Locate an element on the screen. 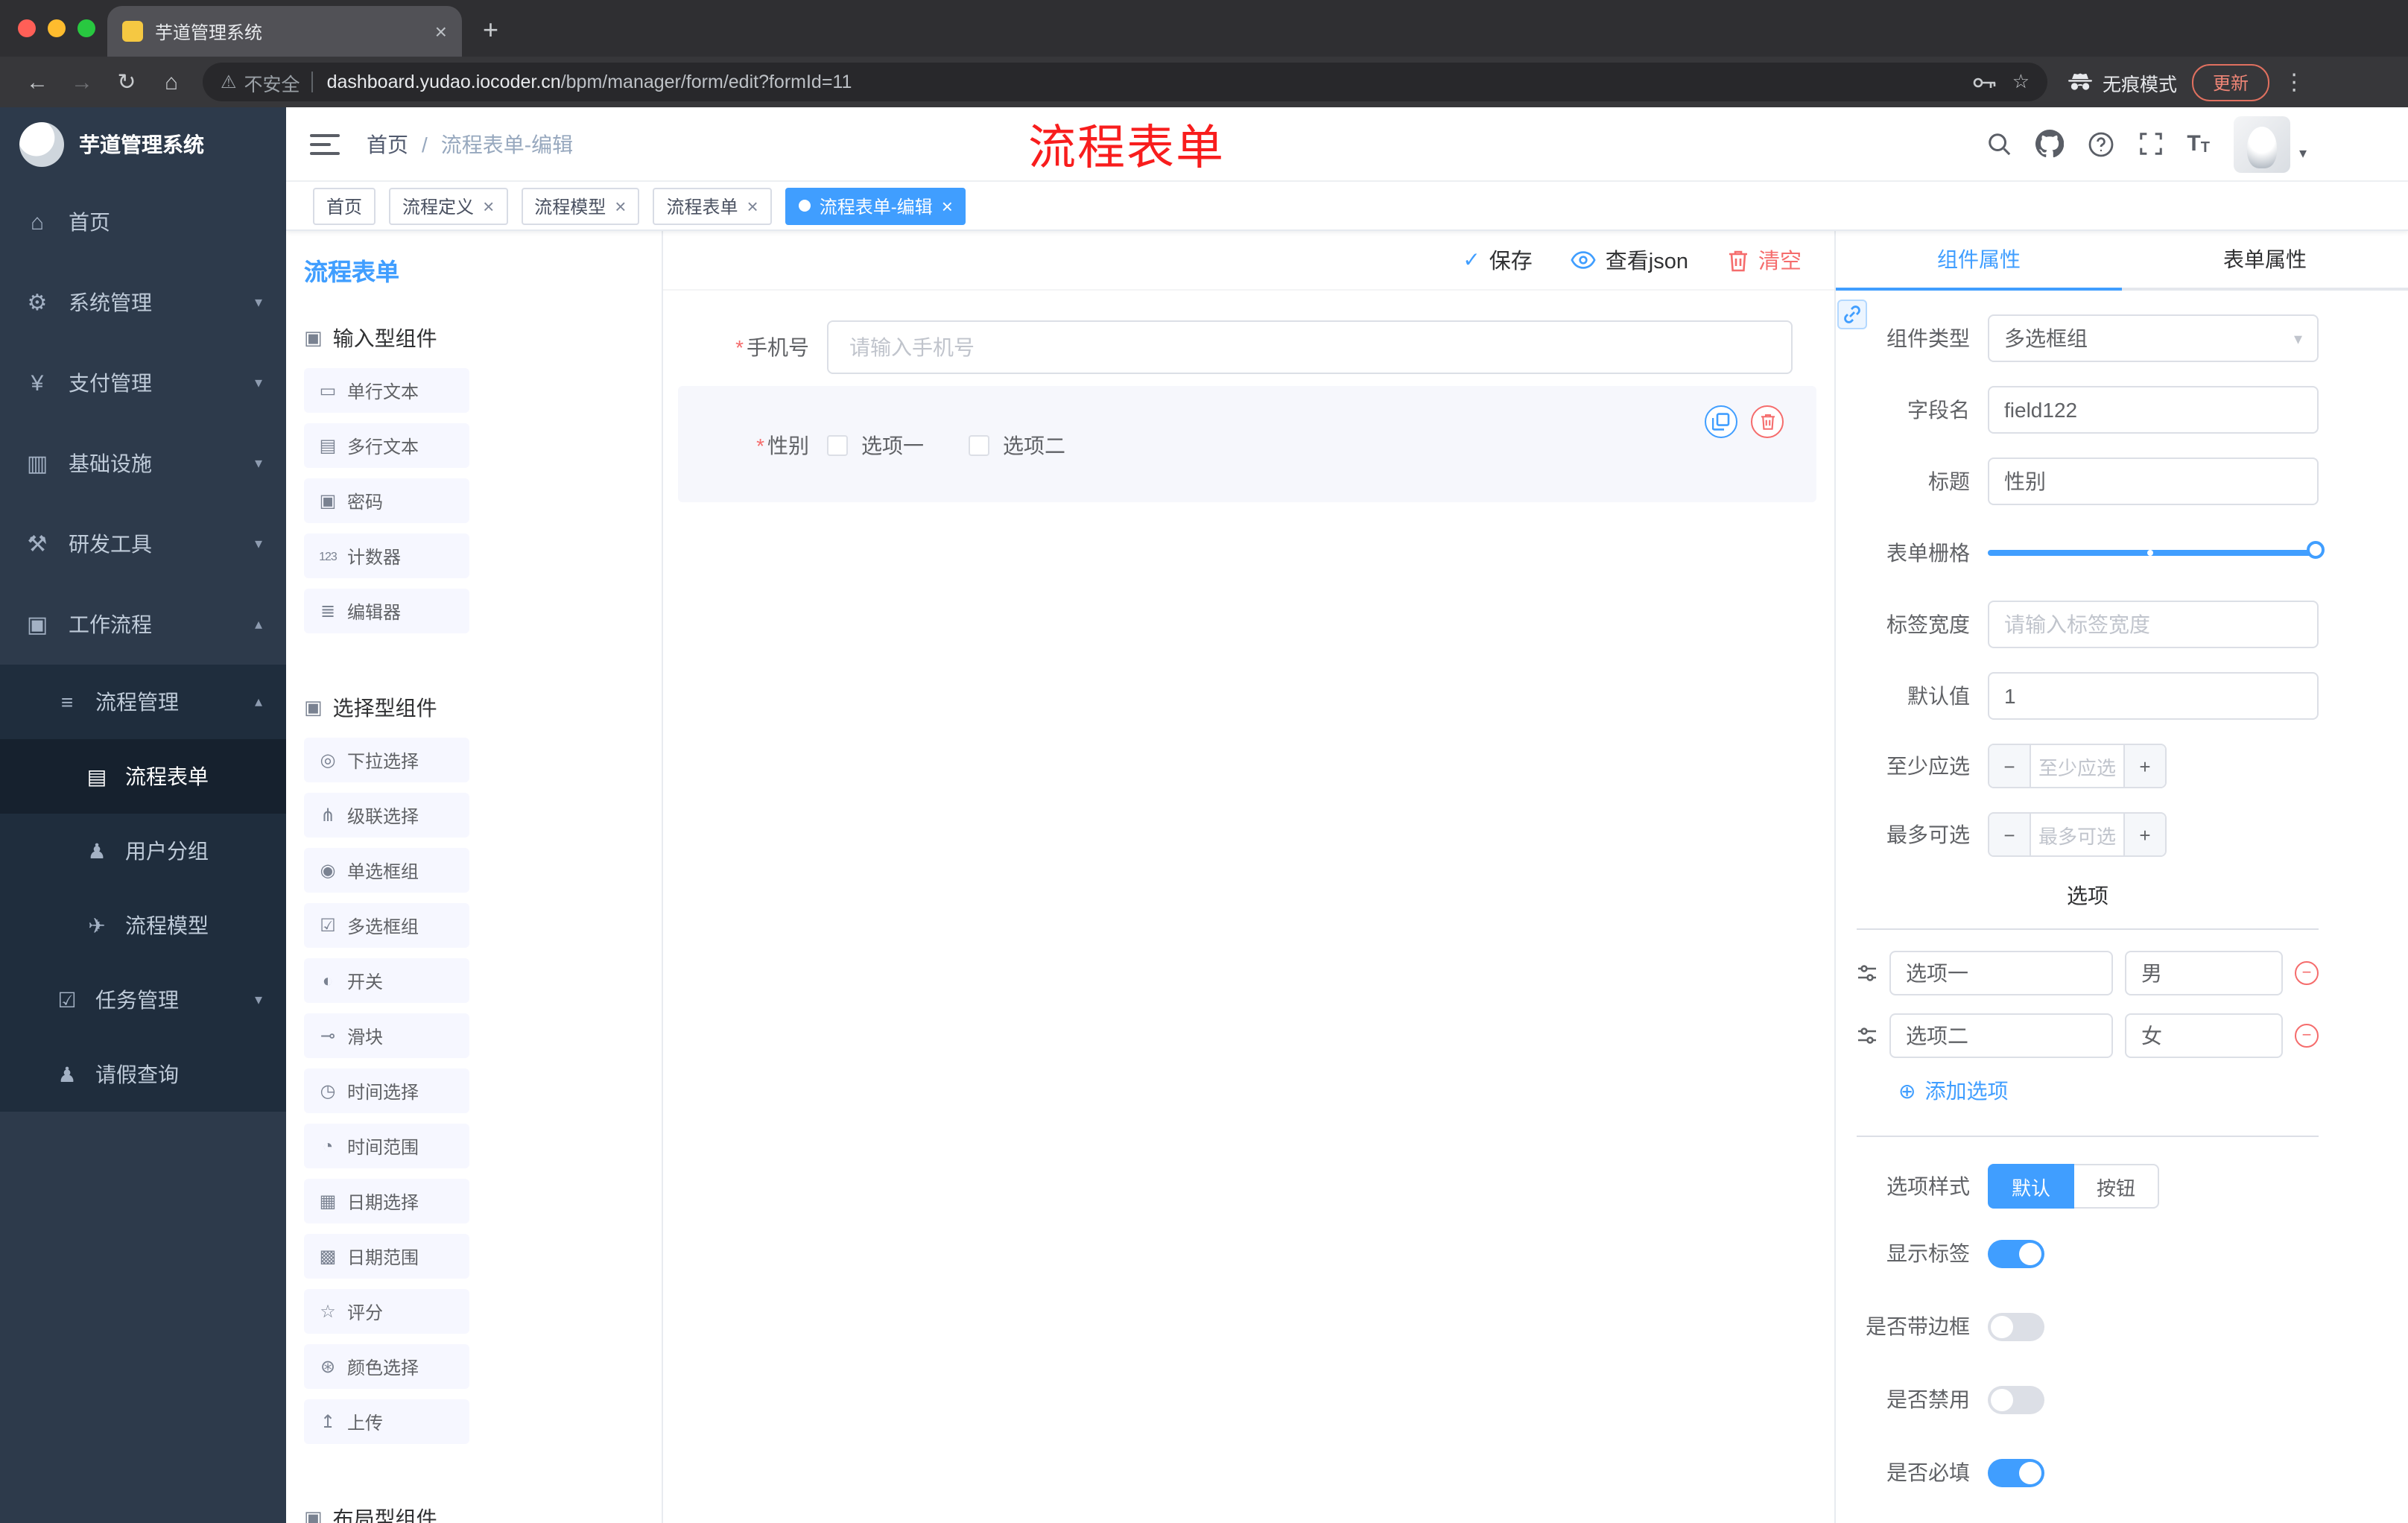  palette-item-slider: ⊸ 滑块 is located at coordinates (386, 1036).